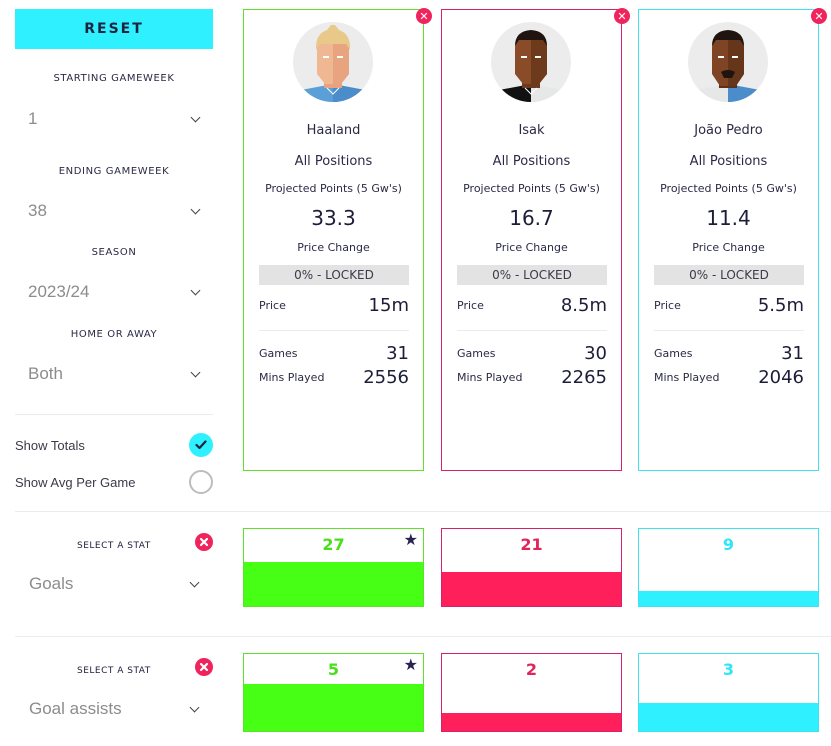  What do you see at coordinates (781, 377) in the screenshot?
I see `mins-played-value: 2046` at bounding box center [781, 377].